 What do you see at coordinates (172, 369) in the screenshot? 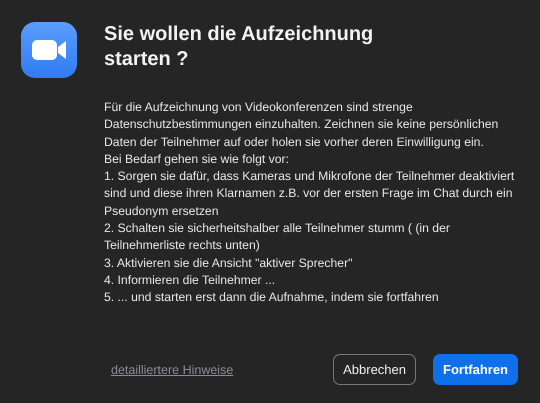
I see `details-link: detailliertere Hinweise` at bounding box center [172, 369].